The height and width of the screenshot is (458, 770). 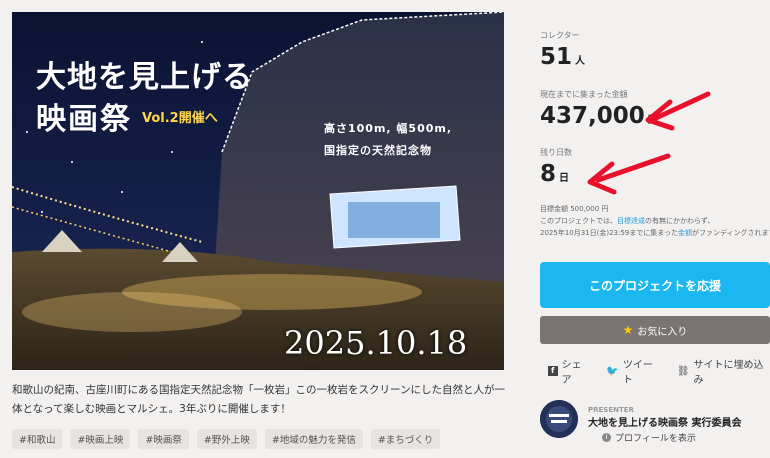 What do you see at coordinates (685, 233) in the screenshot?
I see `funding-note-2-link: 金額` at bounding box center [685, 233].